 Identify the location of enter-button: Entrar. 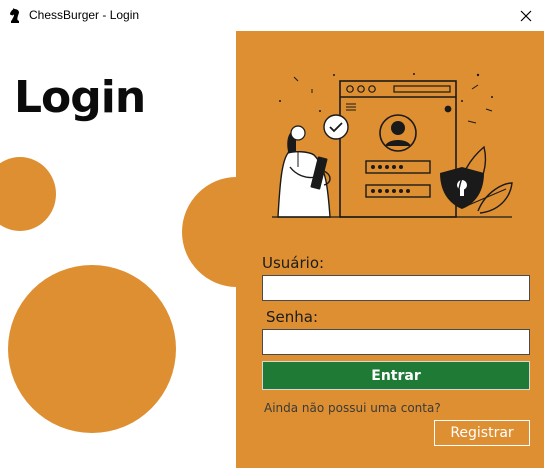
(396, 375).